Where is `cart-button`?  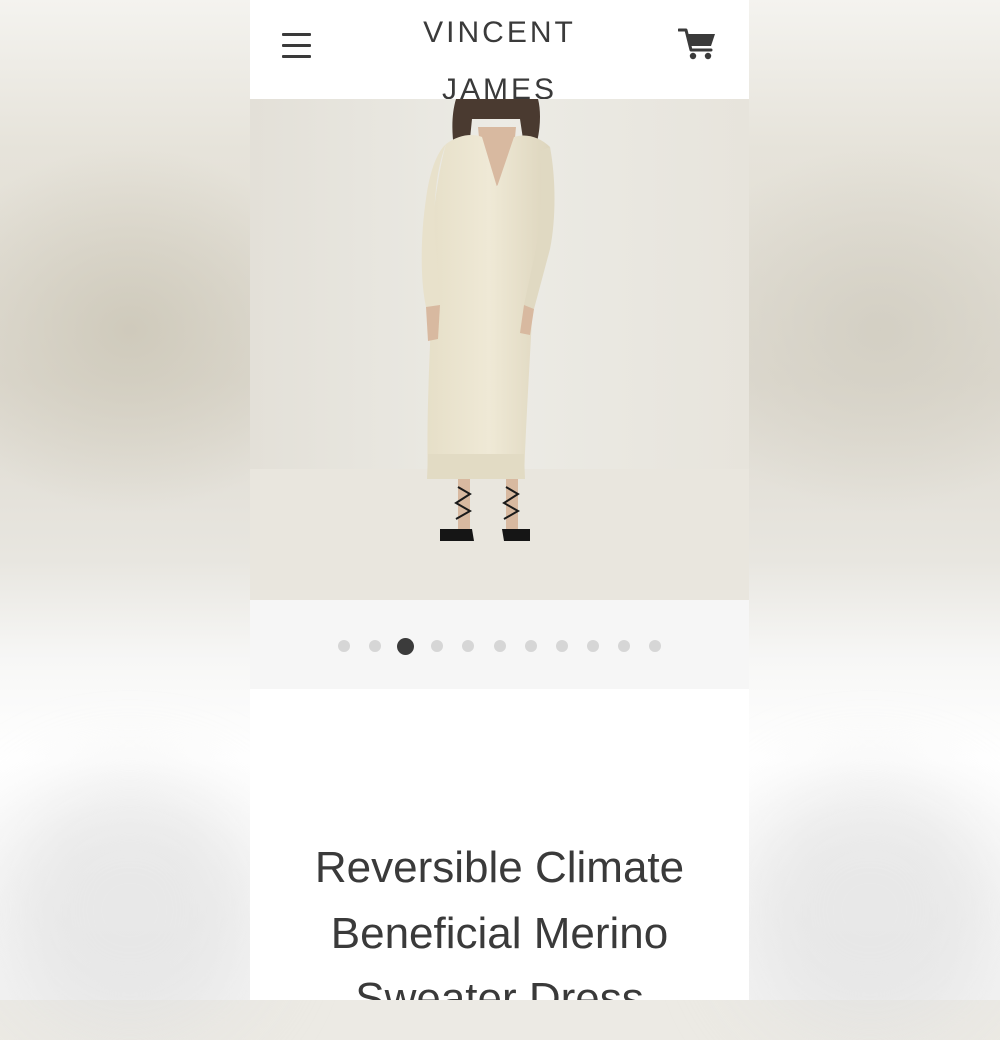 cart-button is located at coordinates (697, 44).